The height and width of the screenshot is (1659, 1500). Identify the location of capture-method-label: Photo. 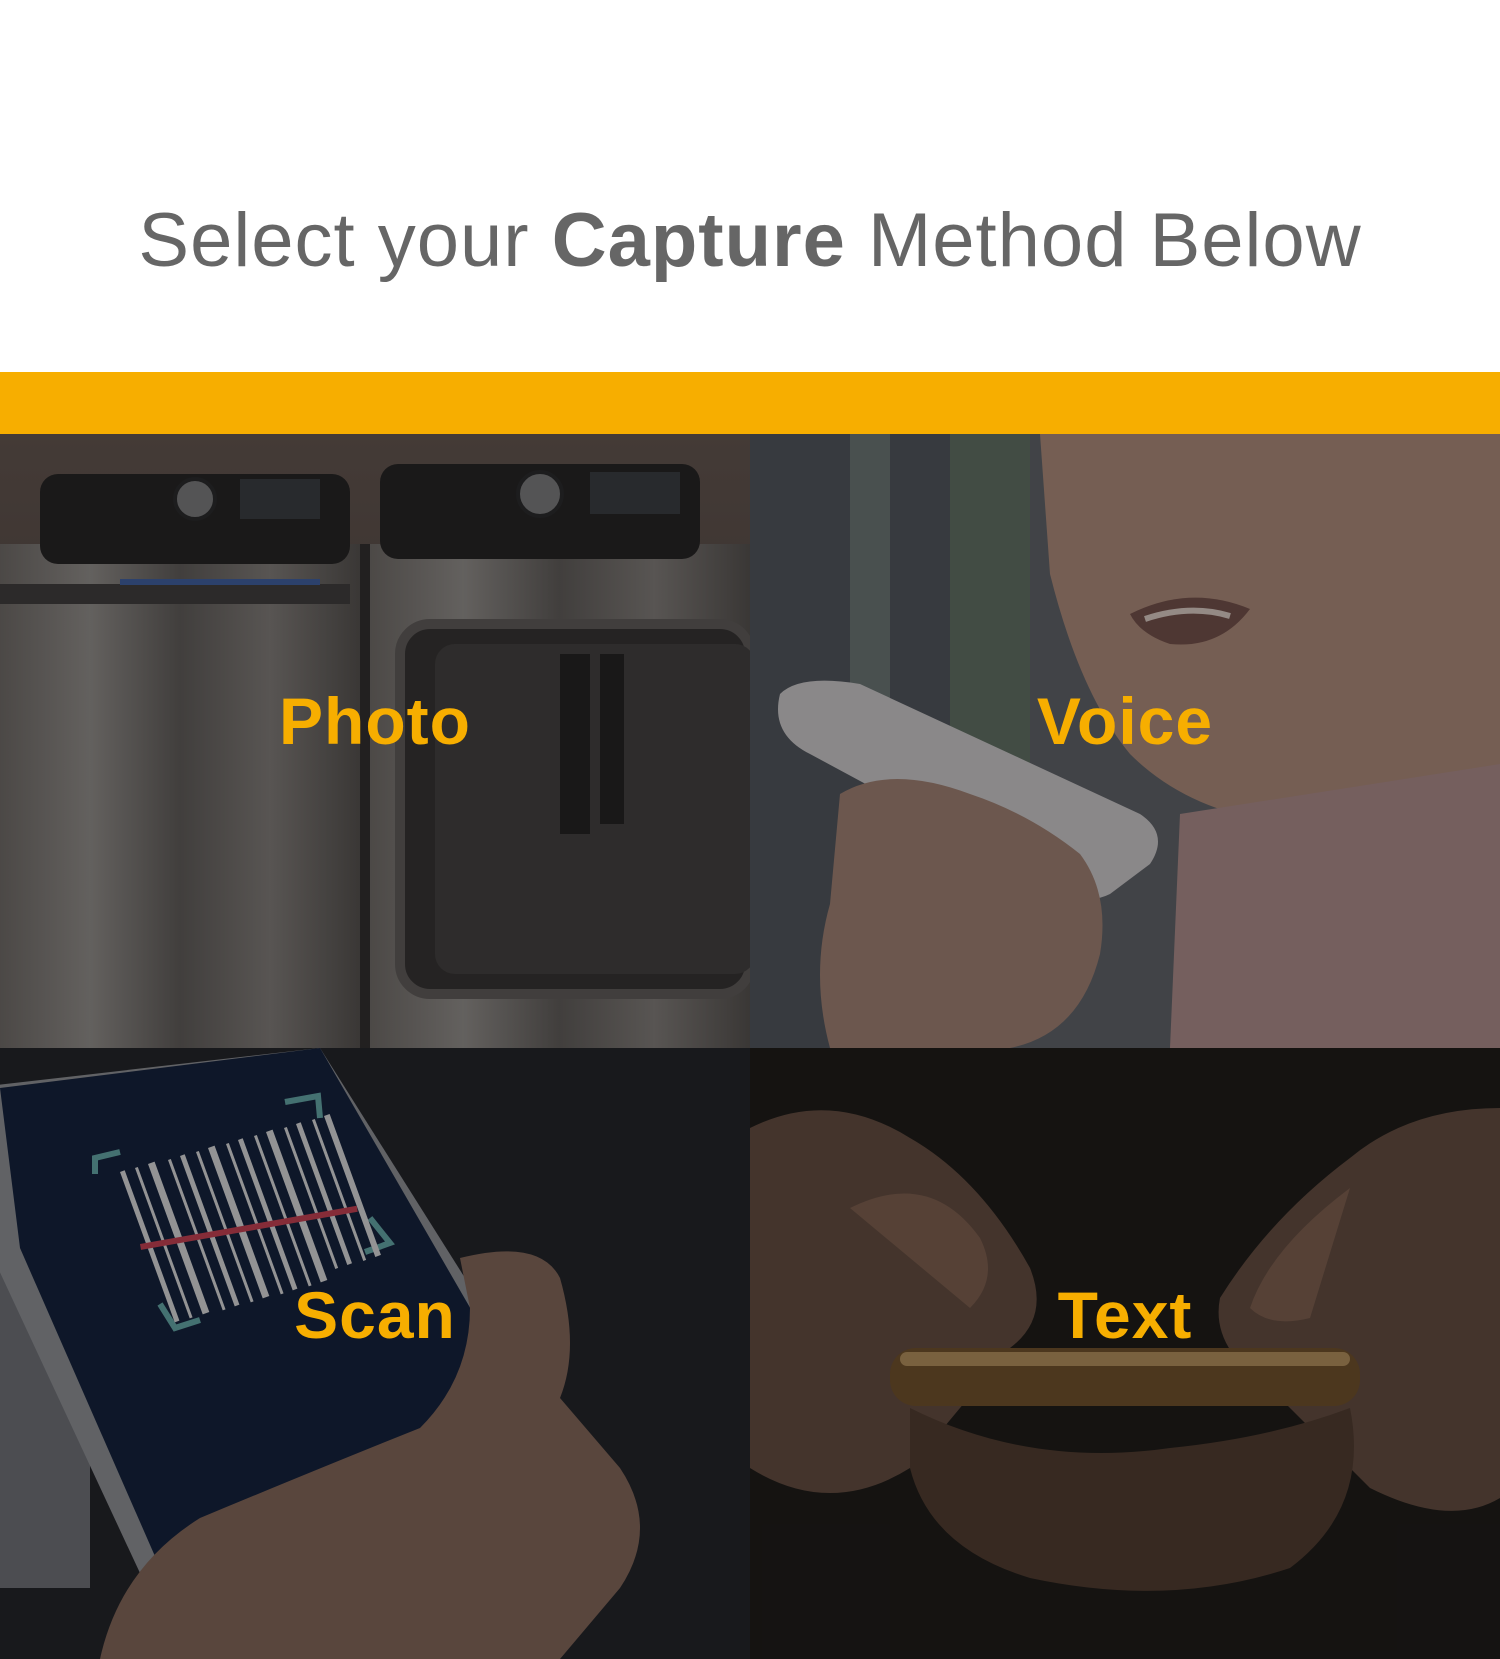
(375, 721).